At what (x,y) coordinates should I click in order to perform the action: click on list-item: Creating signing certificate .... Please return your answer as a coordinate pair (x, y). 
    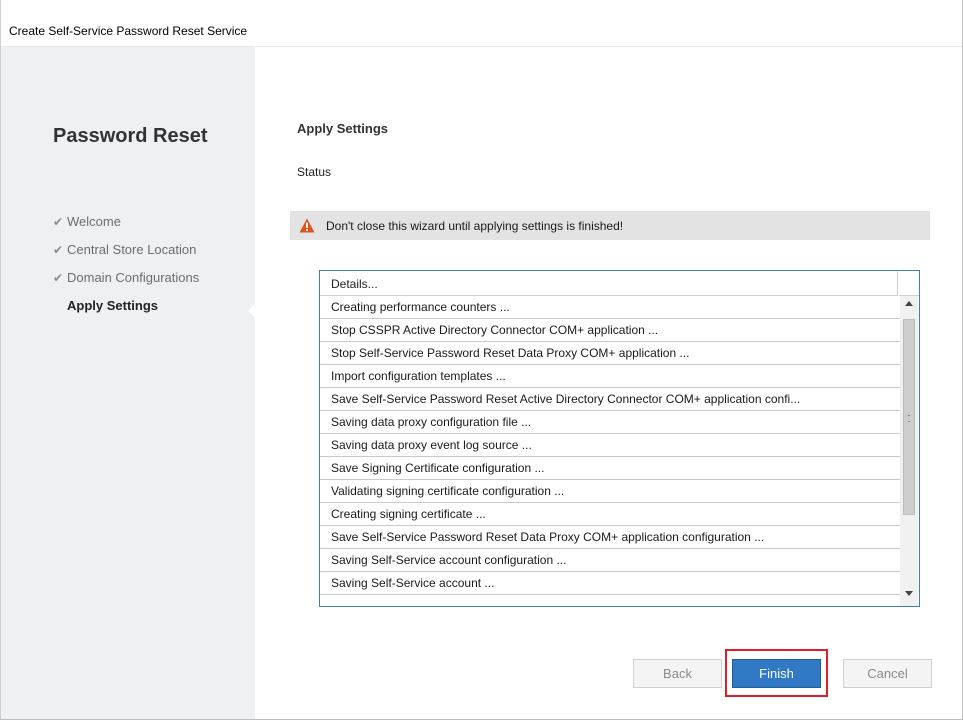
    Looking at the image, I should click on (610, 514).